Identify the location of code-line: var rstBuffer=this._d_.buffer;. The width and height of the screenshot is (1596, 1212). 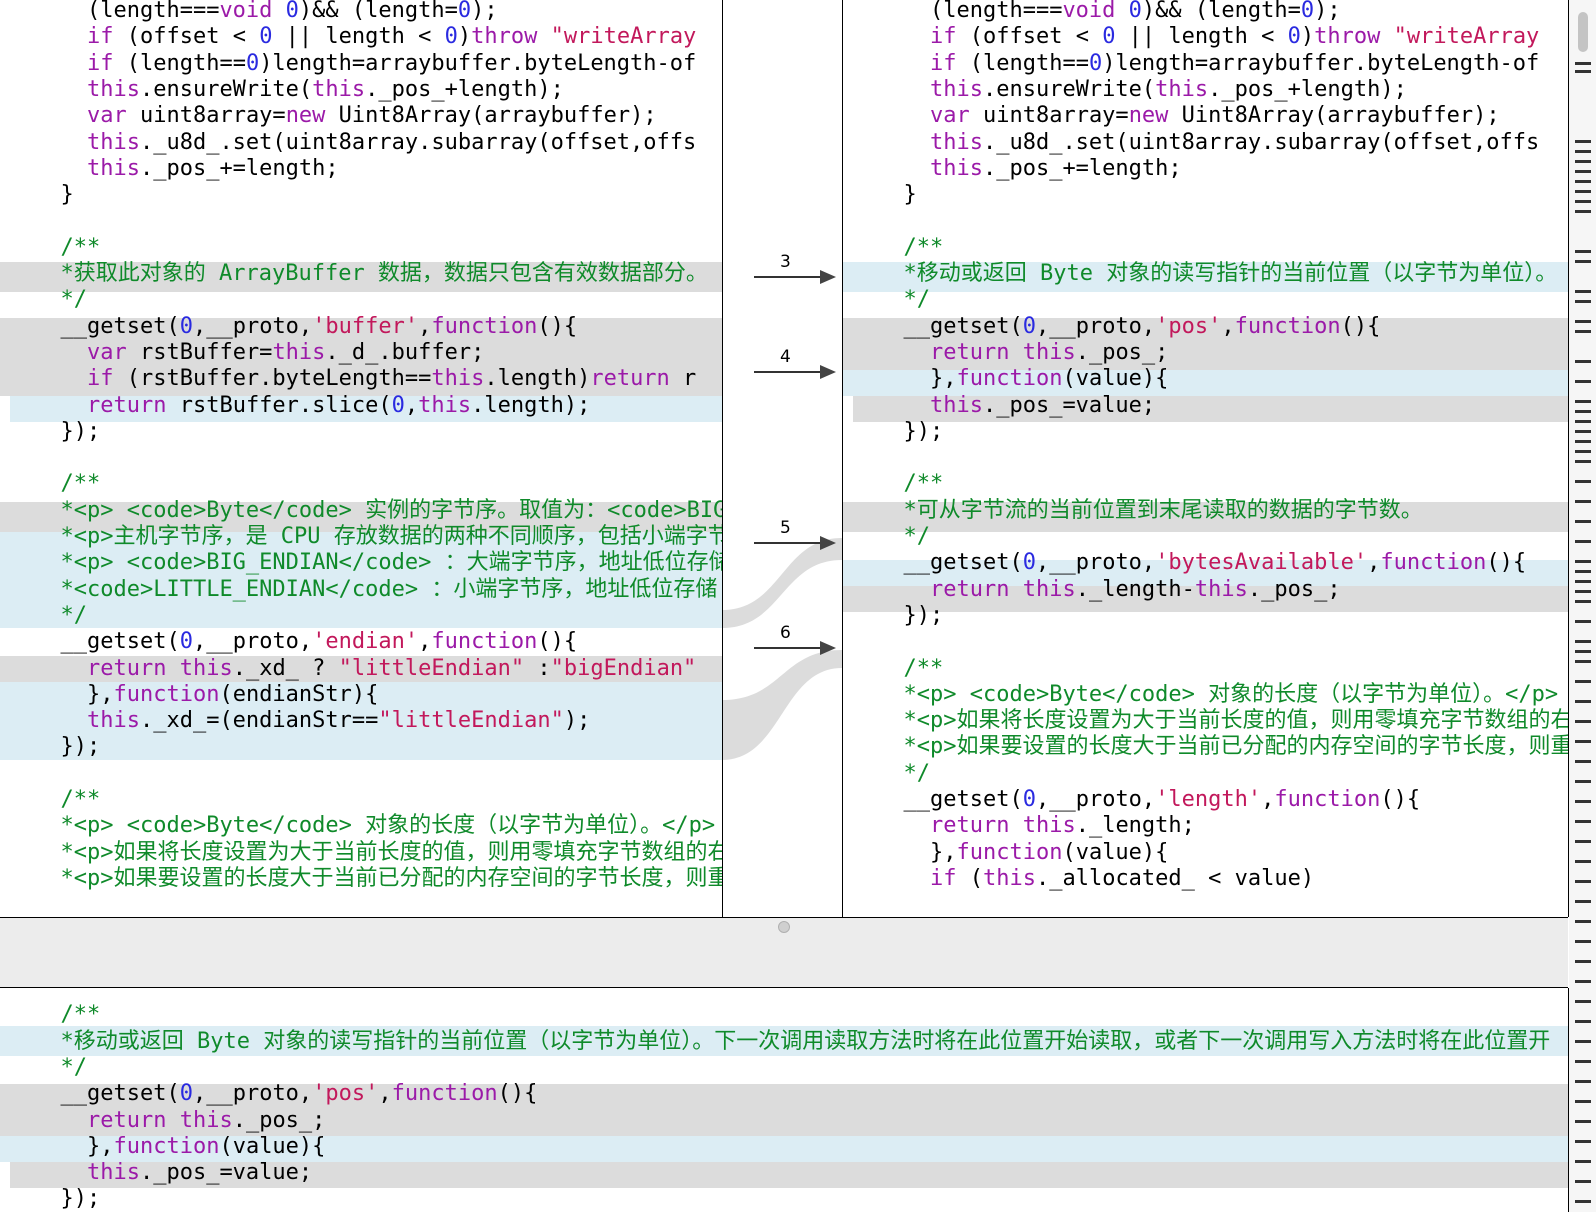
(259, 353).